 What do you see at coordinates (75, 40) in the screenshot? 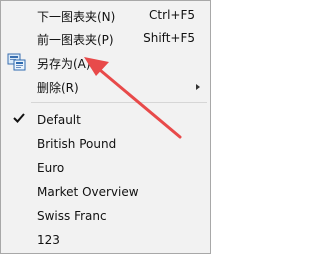
I see `menu-item-label: 前一图表夹(P)` at bounding box center [75, 40].